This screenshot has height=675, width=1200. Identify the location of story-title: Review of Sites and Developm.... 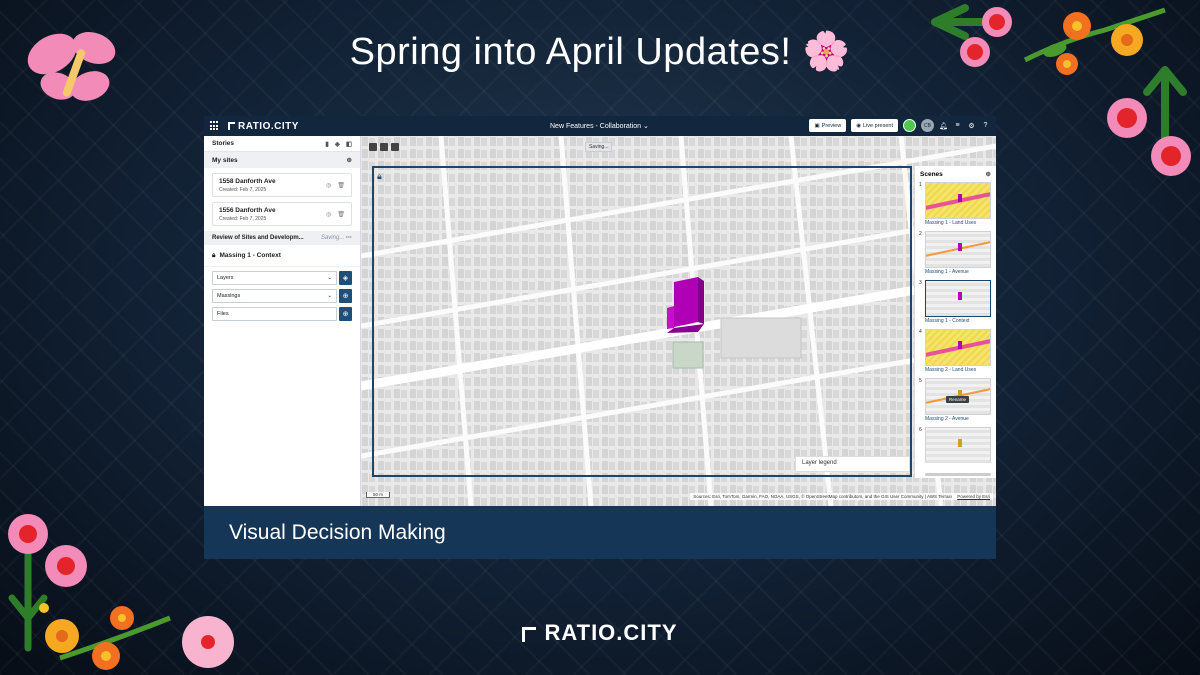
(258, 238).